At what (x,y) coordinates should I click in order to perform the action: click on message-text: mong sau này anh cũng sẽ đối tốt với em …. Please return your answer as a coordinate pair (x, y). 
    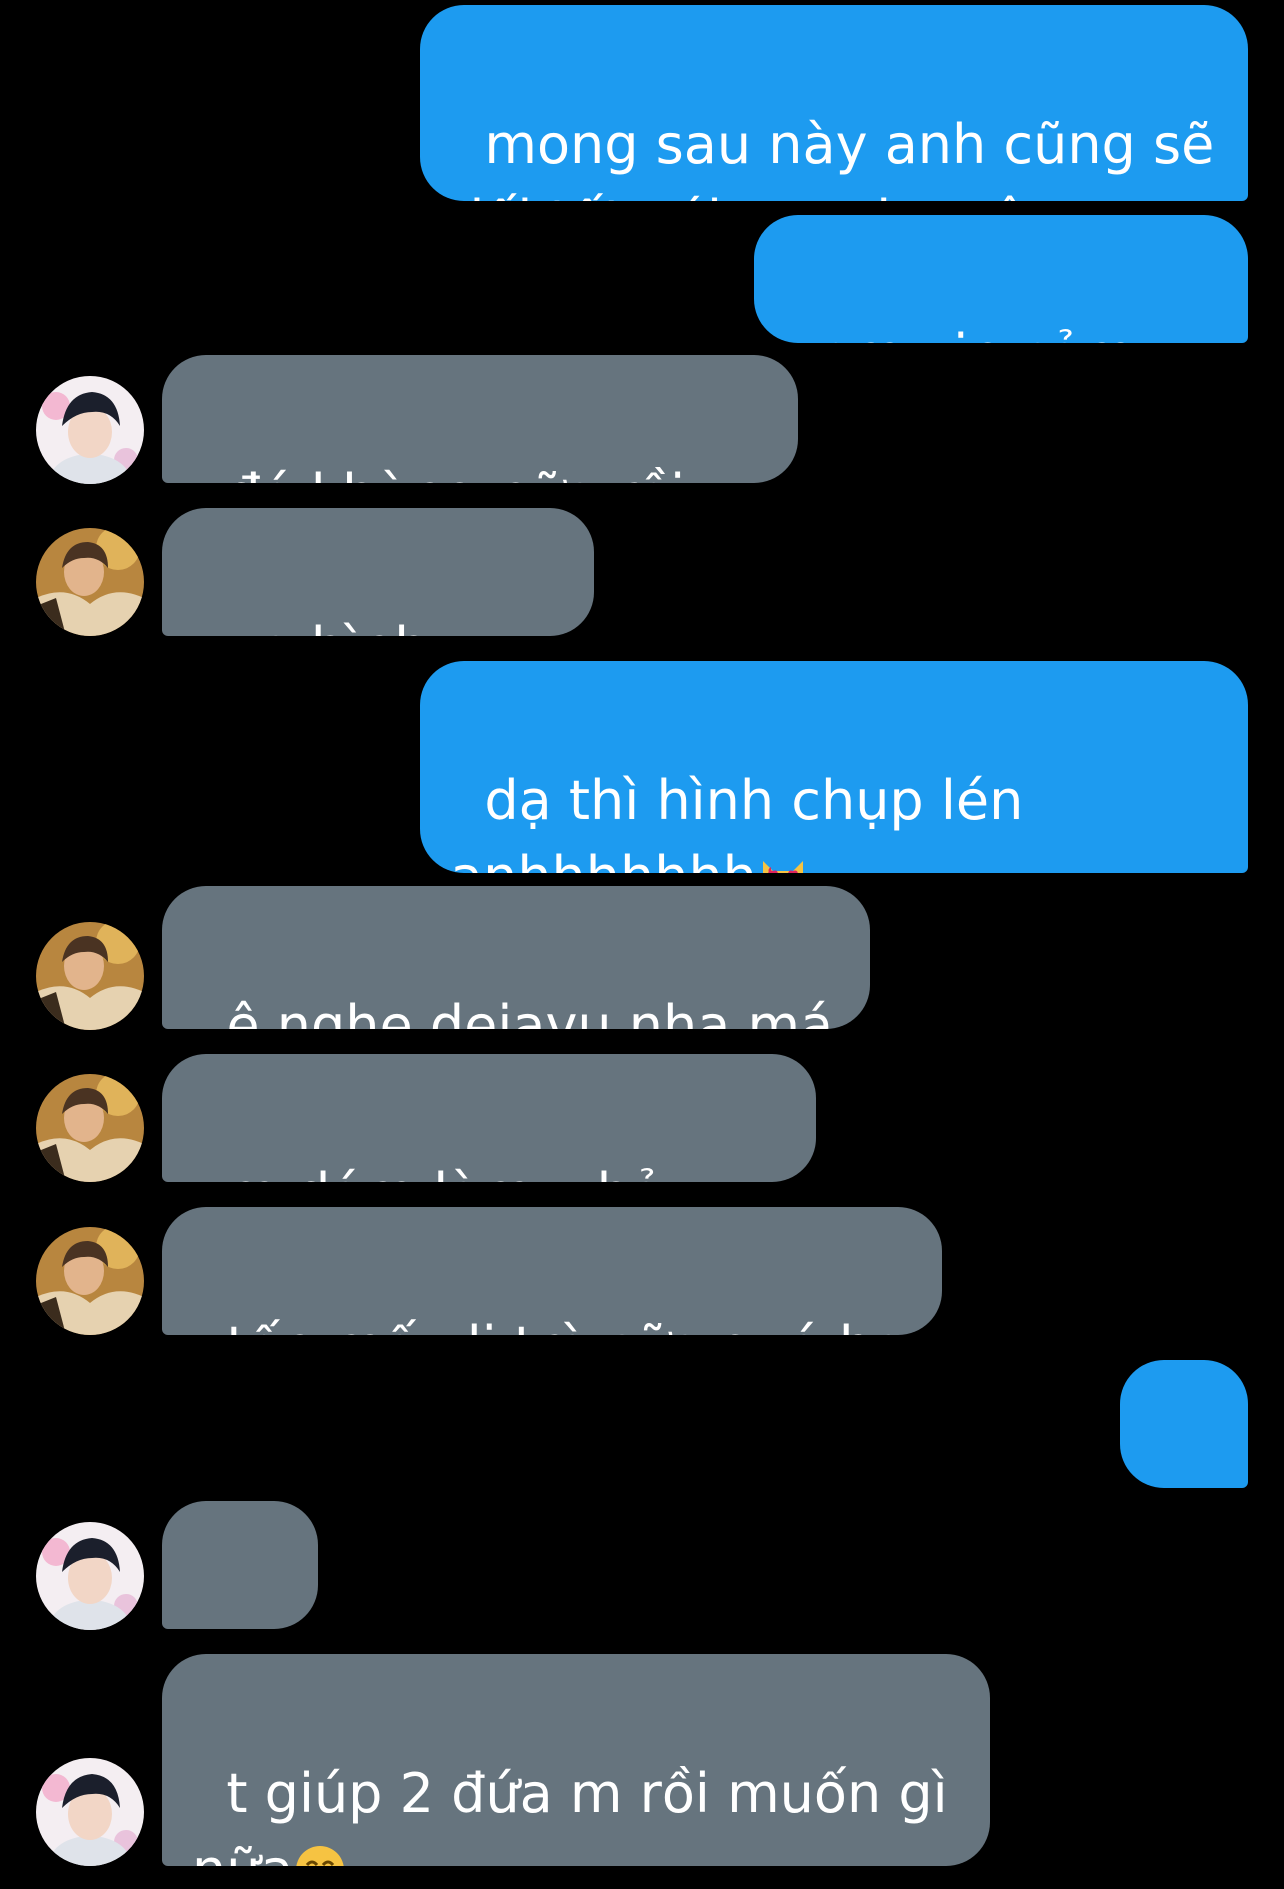
    Looking at the image, I should click on (832, 157).